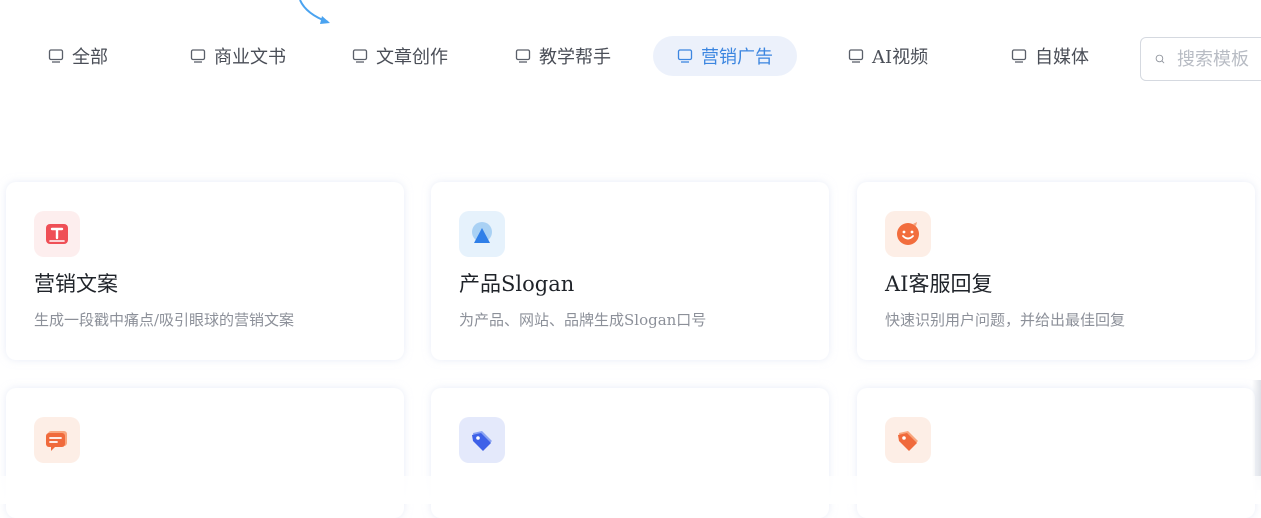  What do you see at coordinates (164, 320) in the screenshot?
I see `card-description: 生成一段戳中痛点/吸引眼球的营销文案` at bounding box center [164, 320].